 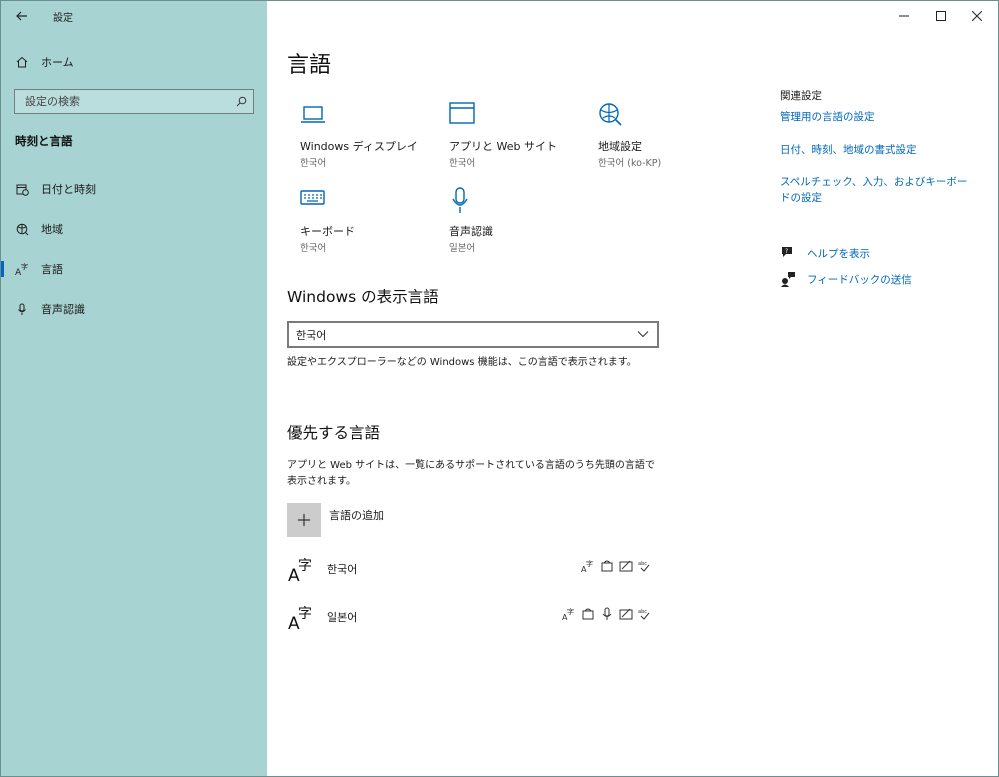 I want to click on plus-icon, so click(x=304, y=520).